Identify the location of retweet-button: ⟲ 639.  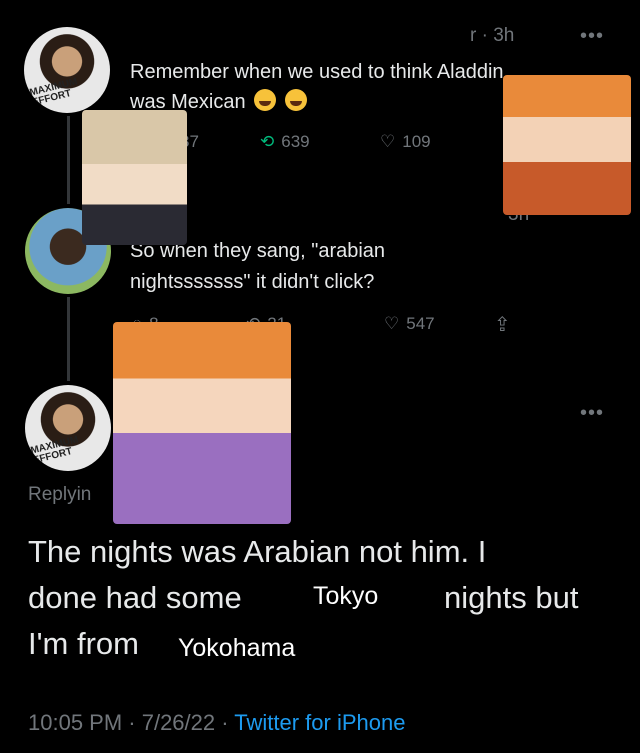
(285, 142).